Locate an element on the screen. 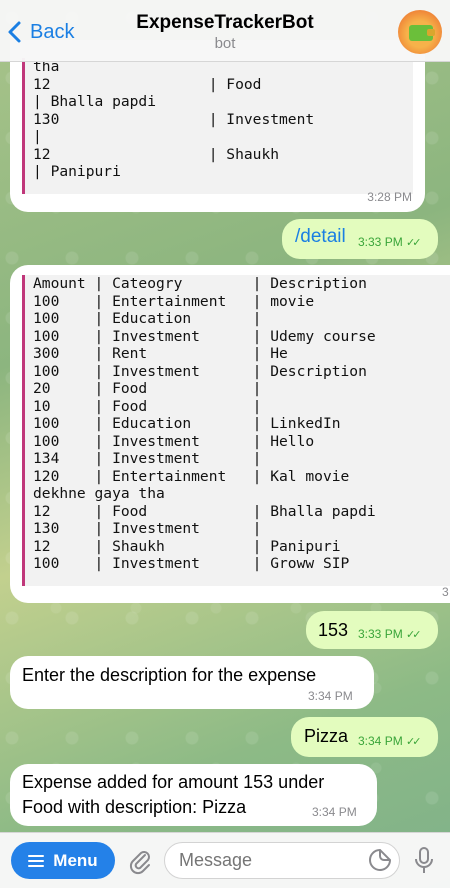 The image size is (450, 888). message-input is located at coordinates (282, 860).